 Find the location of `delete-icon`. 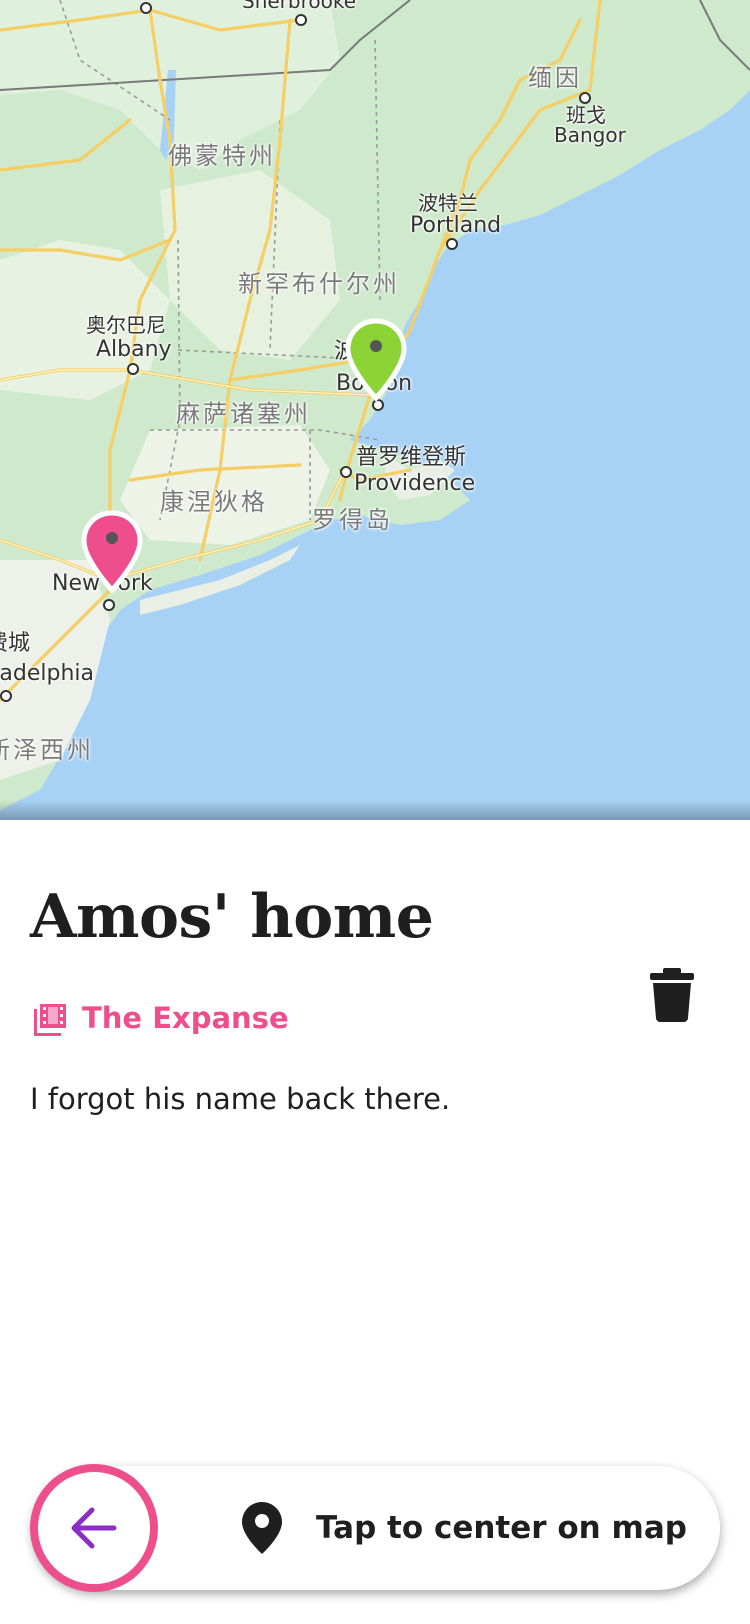

delete-icon is located at coordinates (672, 995).